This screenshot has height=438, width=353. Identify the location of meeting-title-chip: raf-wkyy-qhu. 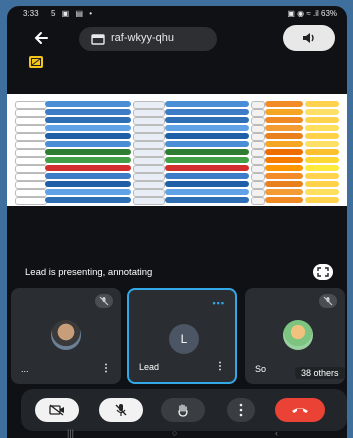
(148, 39).